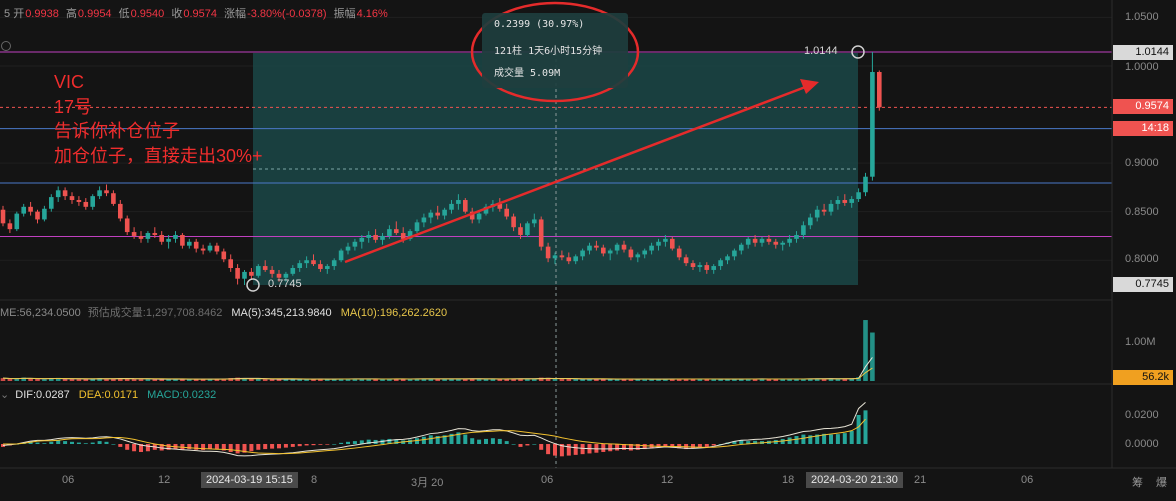 The width and height of the screenshot is (1176, 501). I want to click on collapse-chevron-icon: ⌄, so click(4, 395).